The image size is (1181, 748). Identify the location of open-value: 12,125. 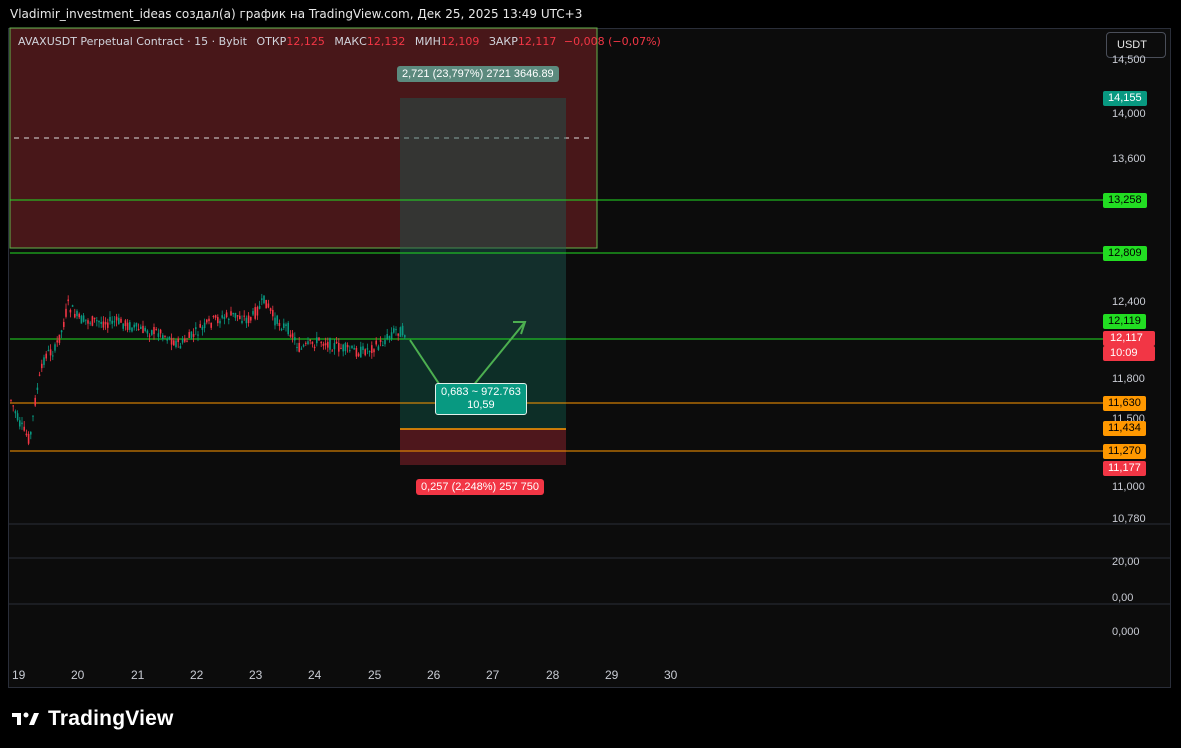
(305, 41).